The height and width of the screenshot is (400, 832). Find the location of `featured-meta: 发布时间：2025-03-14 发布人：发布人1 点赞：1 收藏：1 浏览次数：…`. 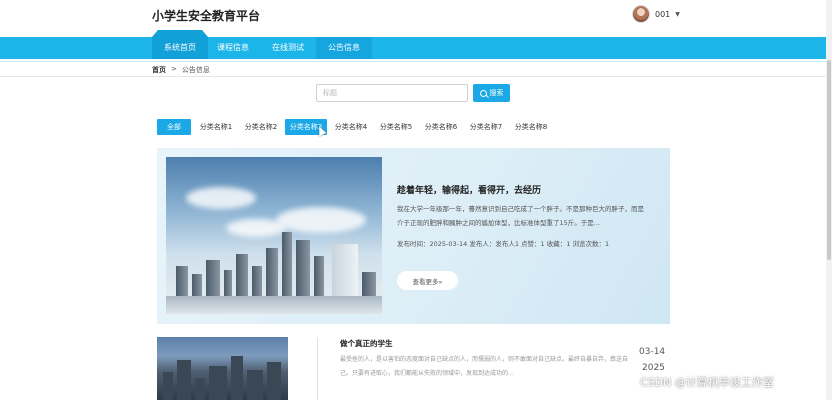

featured-meta: 发布时间：2025-03-14 发布人：发布人1 点赞：1 收藏：1 浏览次数：… is located at coordinates (503, 244).